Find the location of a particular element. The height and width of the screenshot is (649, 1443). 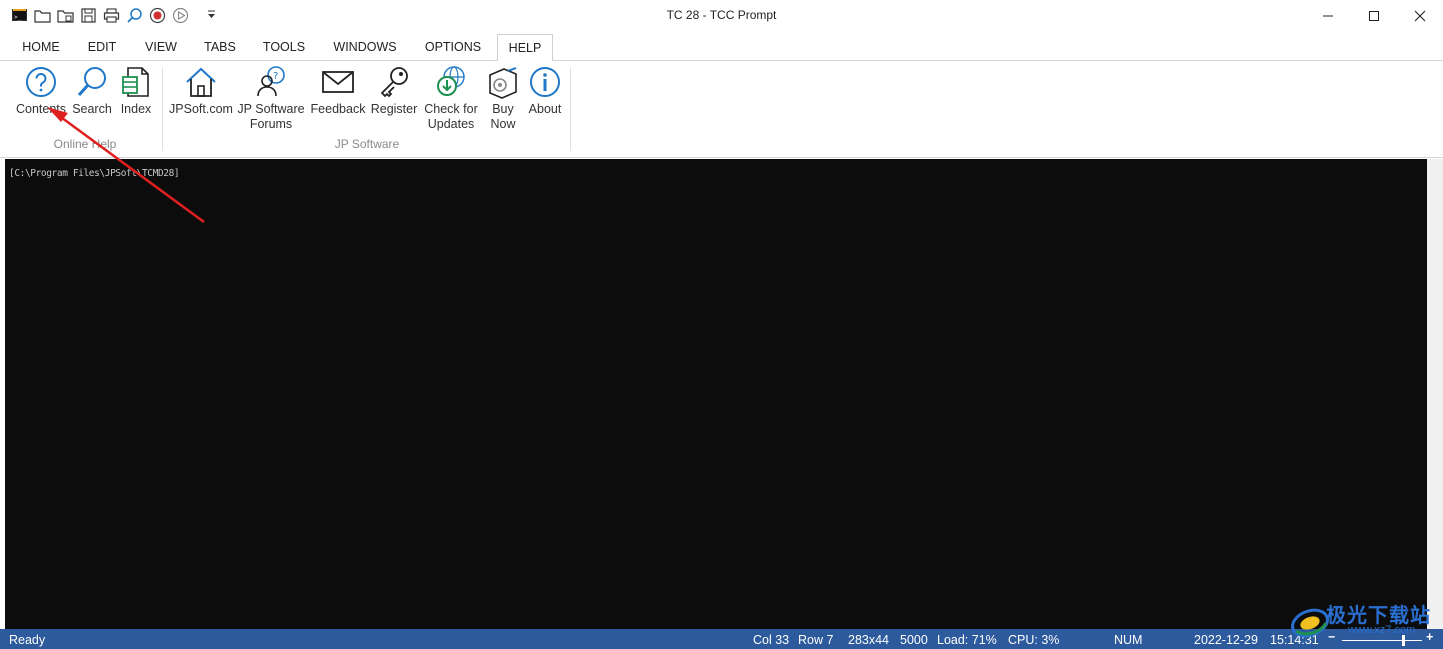

status-num: NUM is located at coordinates (1128, 640).